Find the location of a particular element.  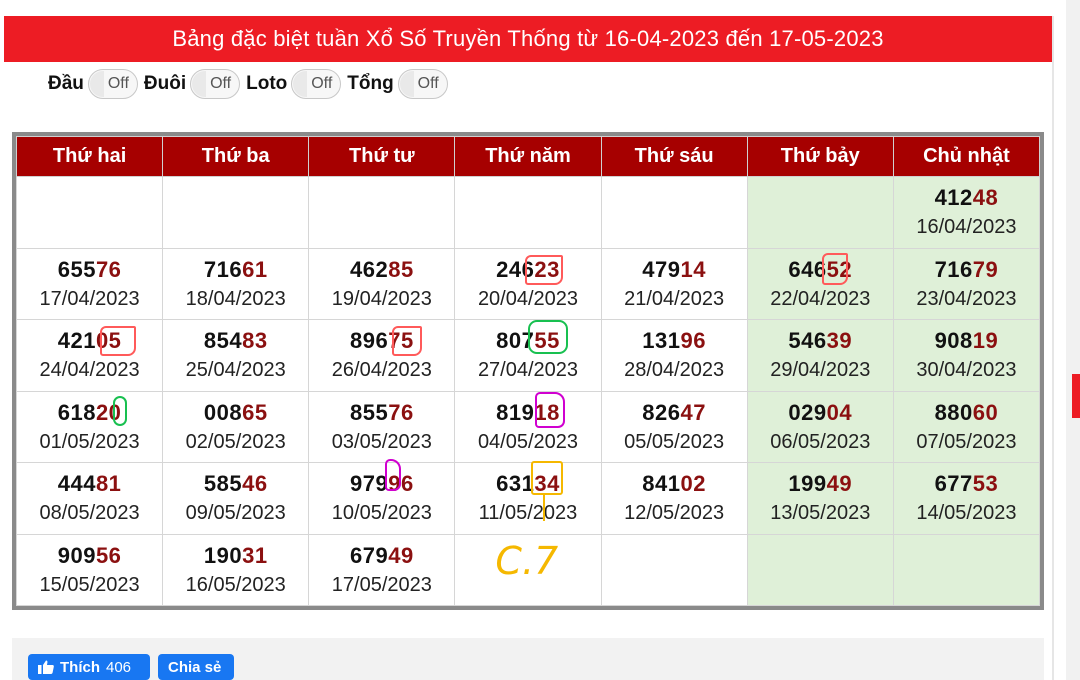

lottery-number: 90956 is located at coordinates (89, 556).